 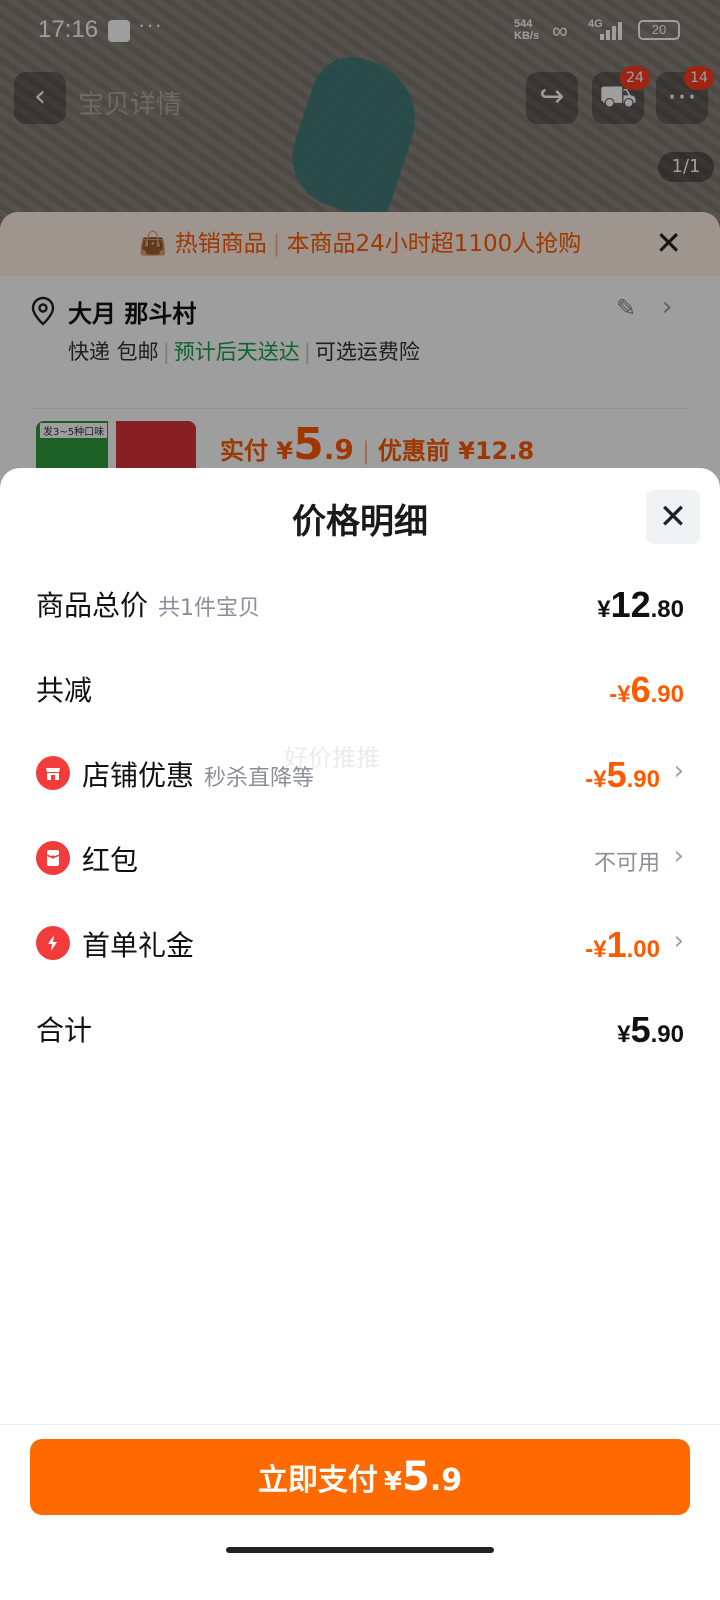 I want to click on row-total-discount: 共减 -¥6.90, so click(x=360, y=688).